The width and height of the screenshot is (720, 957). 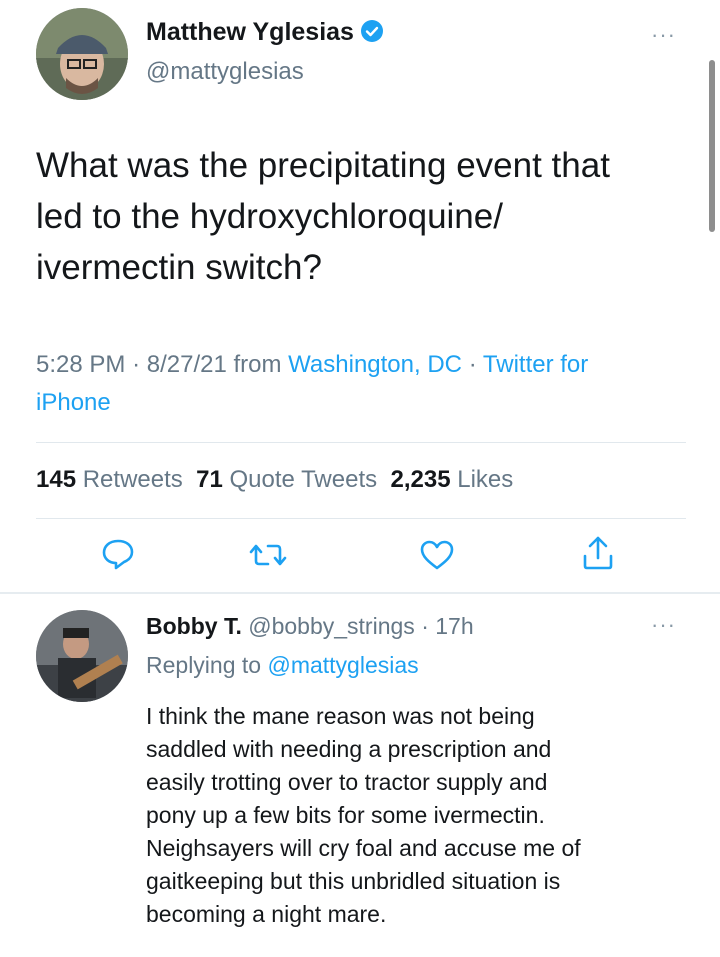 What do you see at coordinates (257, 364) in the screenshot?
I see `from-label: from` at bounding box center [257, 364].